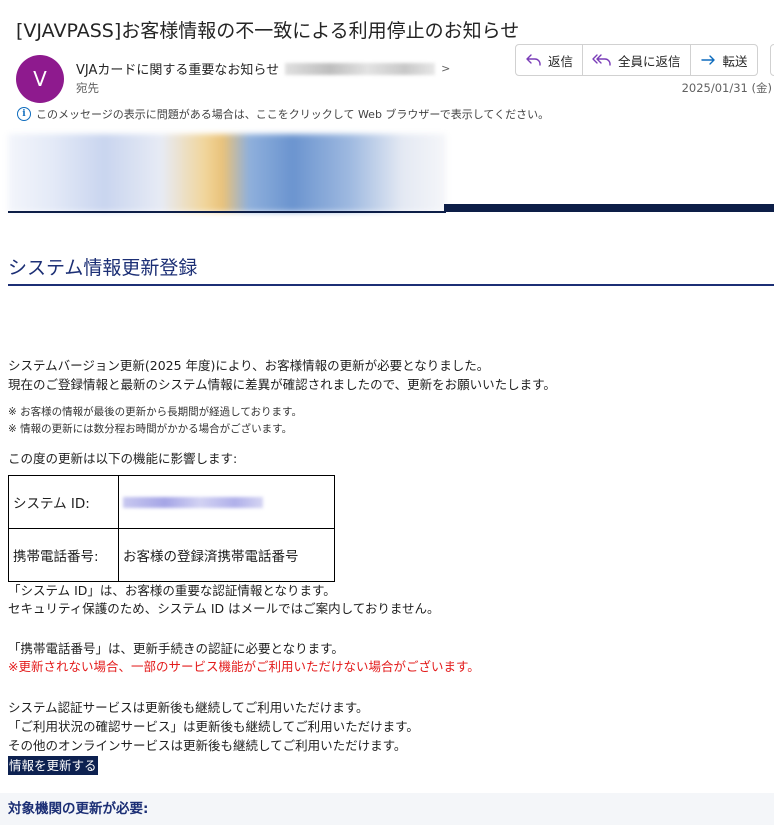 Image resolution: width=774 pixels, height=825 pixels. What do you see at coordinates (53, 765) in the screenshot?
I see `update-info-link: 情報を更新する` at bounding box center [53, 765].